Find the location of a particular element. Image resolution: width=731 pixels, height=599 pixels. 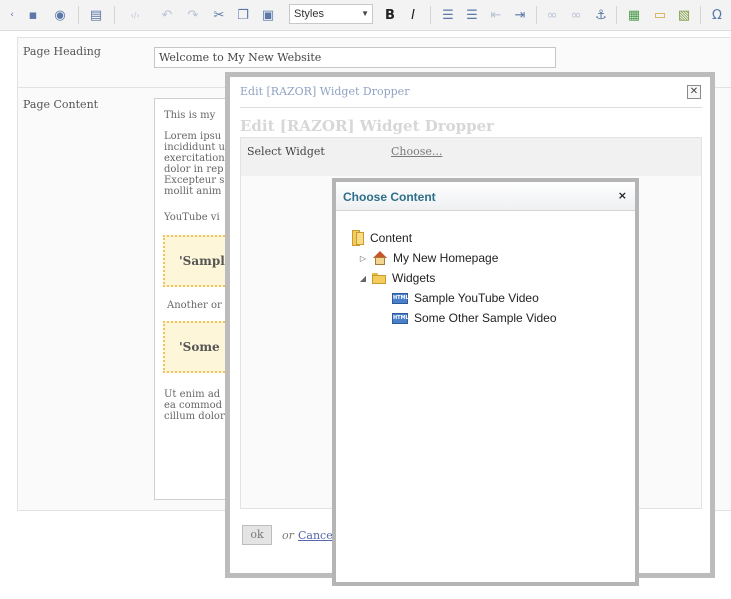

tree-node-label: Sample YouTube Video is located at coordinates (476, 298).